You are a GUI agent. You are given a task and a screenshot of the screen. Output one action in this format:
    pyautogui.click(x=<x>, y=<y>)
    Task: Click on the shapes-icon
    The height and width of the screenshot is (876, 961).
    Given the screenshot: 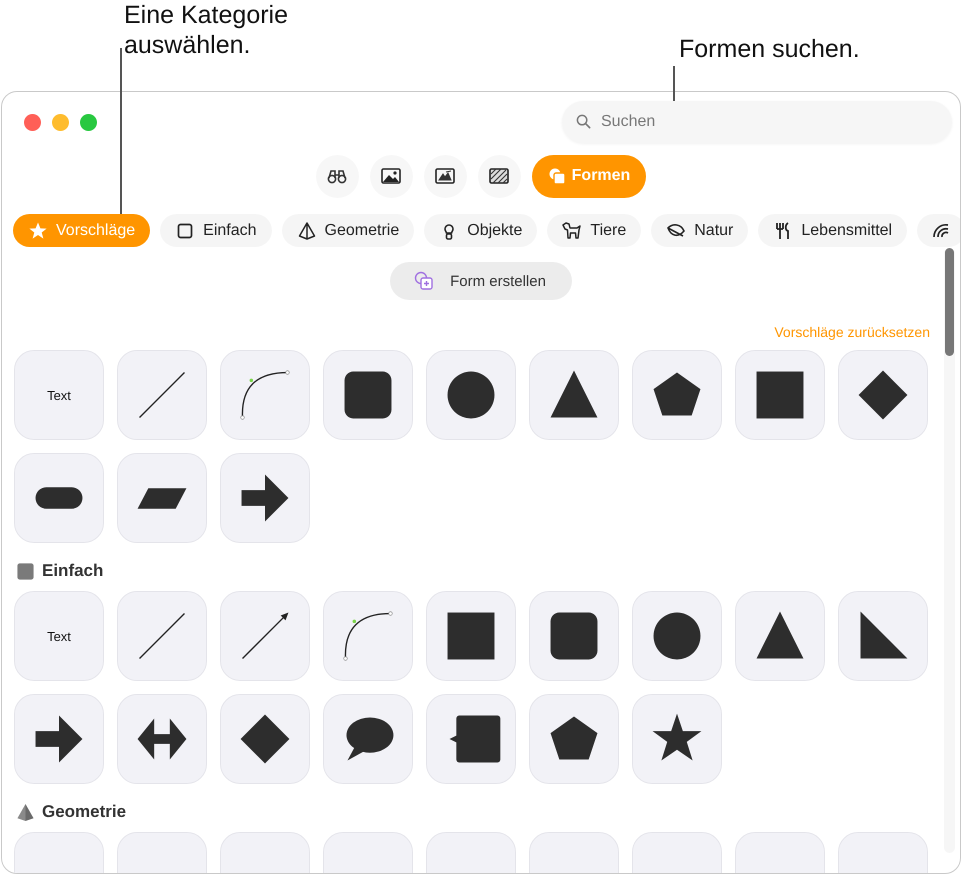 What is the action you would take?
    pyautogui.click(x=557, y=176)
    